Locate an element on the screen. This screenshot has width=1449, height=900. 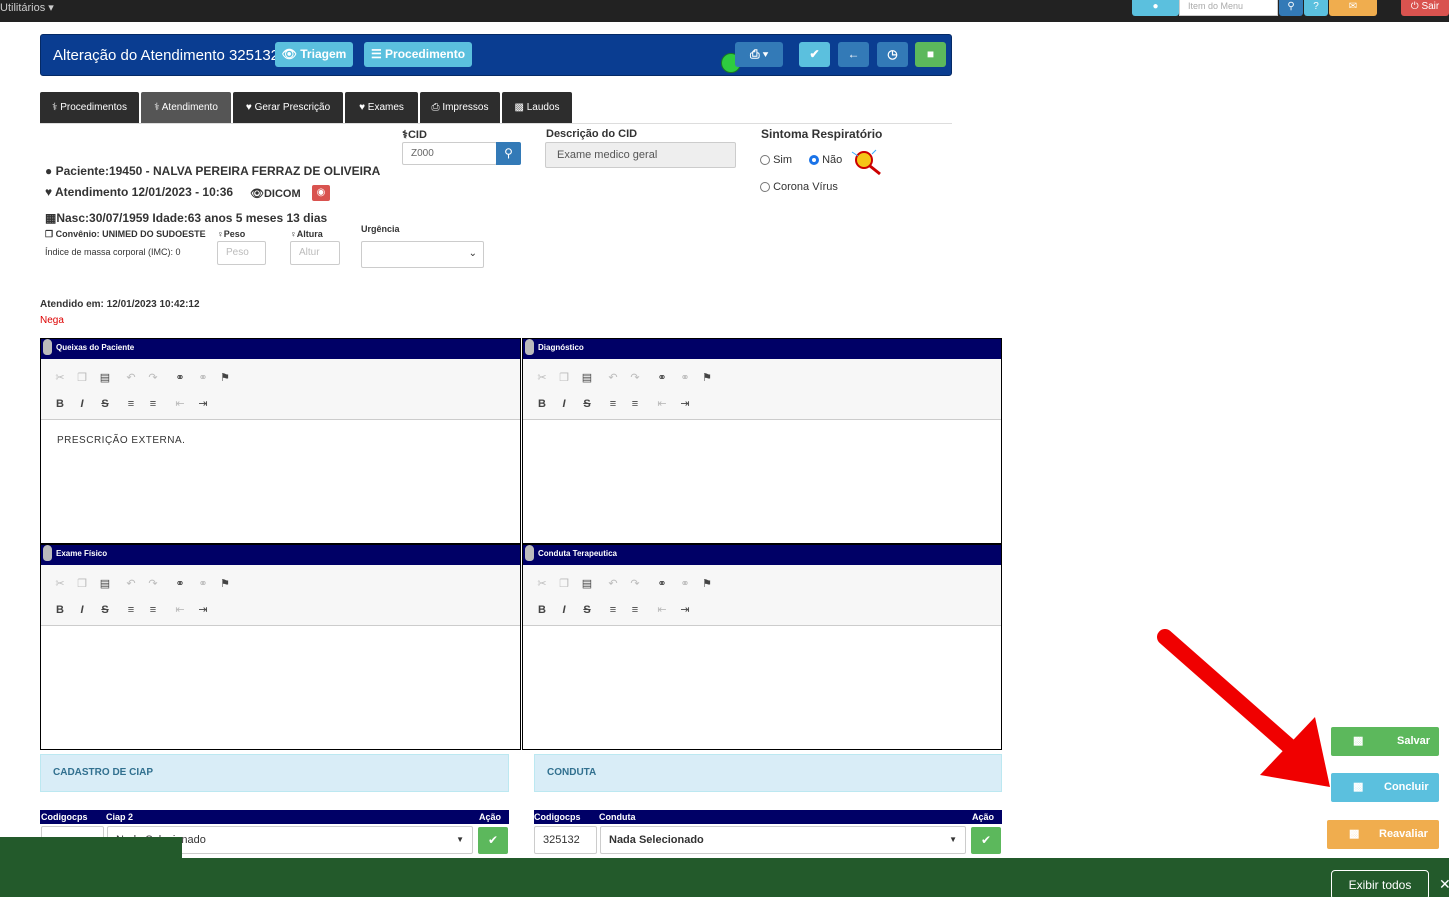
menu-utilitarios: Utilitários ▾ is located at coordinates (27, 7).